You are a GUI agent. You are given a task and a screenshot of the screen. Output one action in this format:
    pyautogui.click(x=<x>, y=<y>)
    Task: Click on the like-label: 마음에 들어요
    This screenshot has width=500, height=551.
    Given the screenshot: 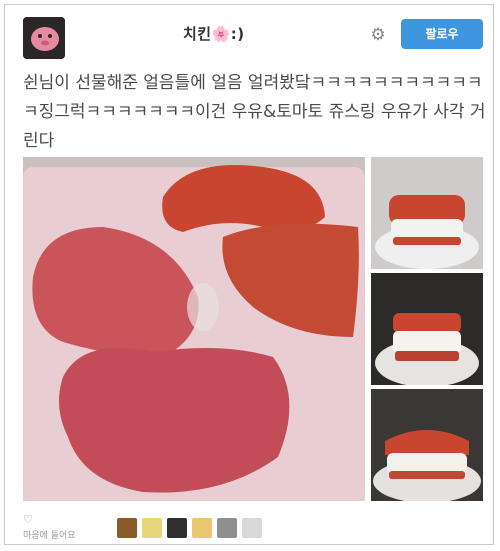 What is the action you would take?
    pyautogui.click(x=49, y=536)
    